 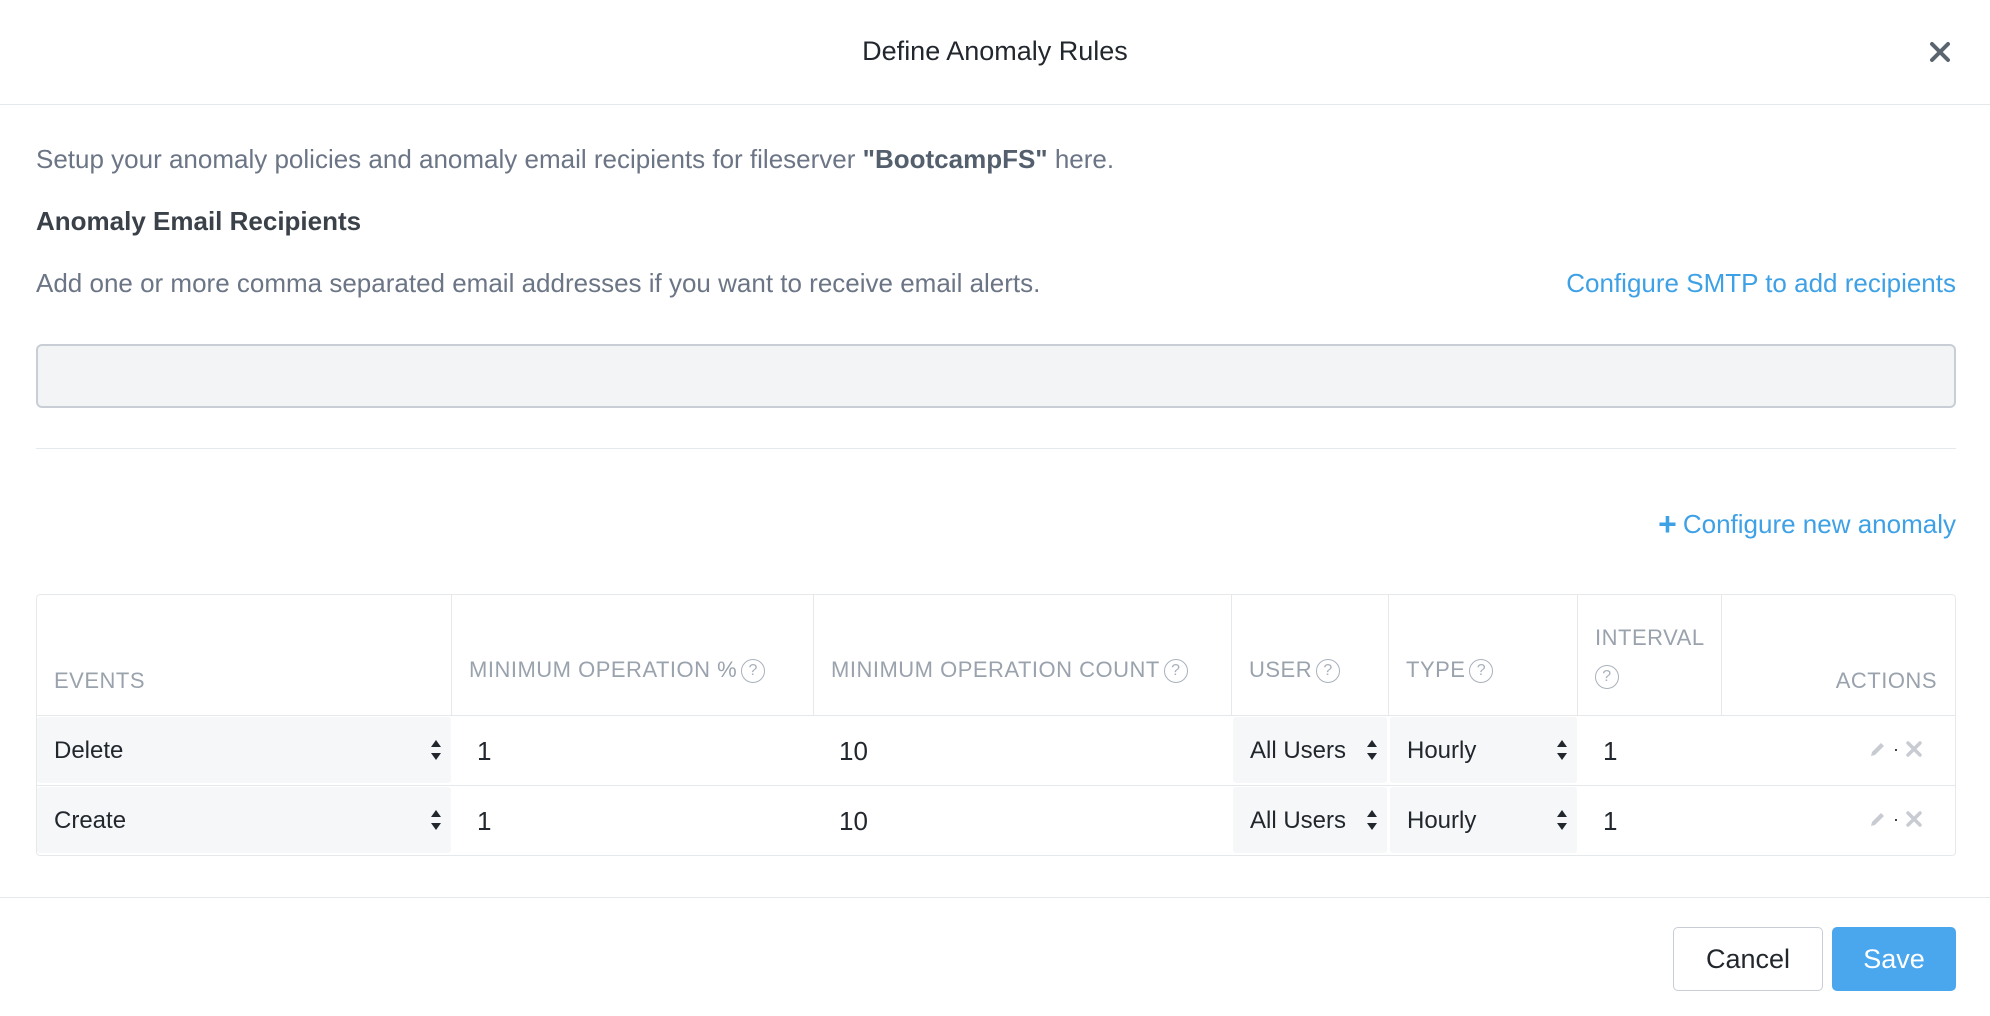 What do you see at coordinates (995, 669) in the screenshot?
I see `min-op-count-label: MINIMUM OPERATION COUNT` at bounding box center [995, 669].